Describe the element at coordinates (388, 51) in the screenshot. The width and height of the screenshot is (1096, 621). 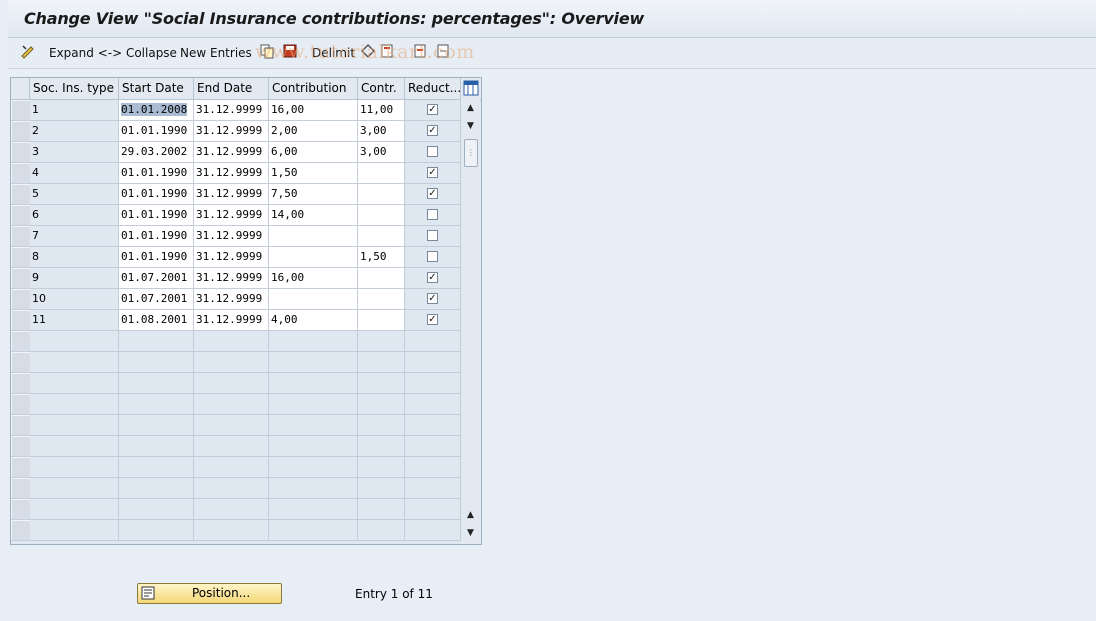
I see `select-all-icon` at that location.